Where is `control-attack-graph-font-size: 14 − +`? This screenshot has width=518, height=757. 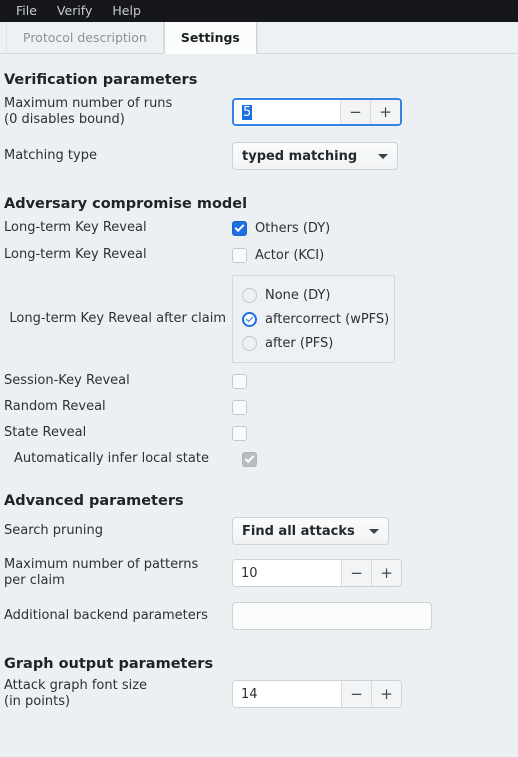 control-attack-graph-font-size: 14 − + is located at coordinates (317, 694).